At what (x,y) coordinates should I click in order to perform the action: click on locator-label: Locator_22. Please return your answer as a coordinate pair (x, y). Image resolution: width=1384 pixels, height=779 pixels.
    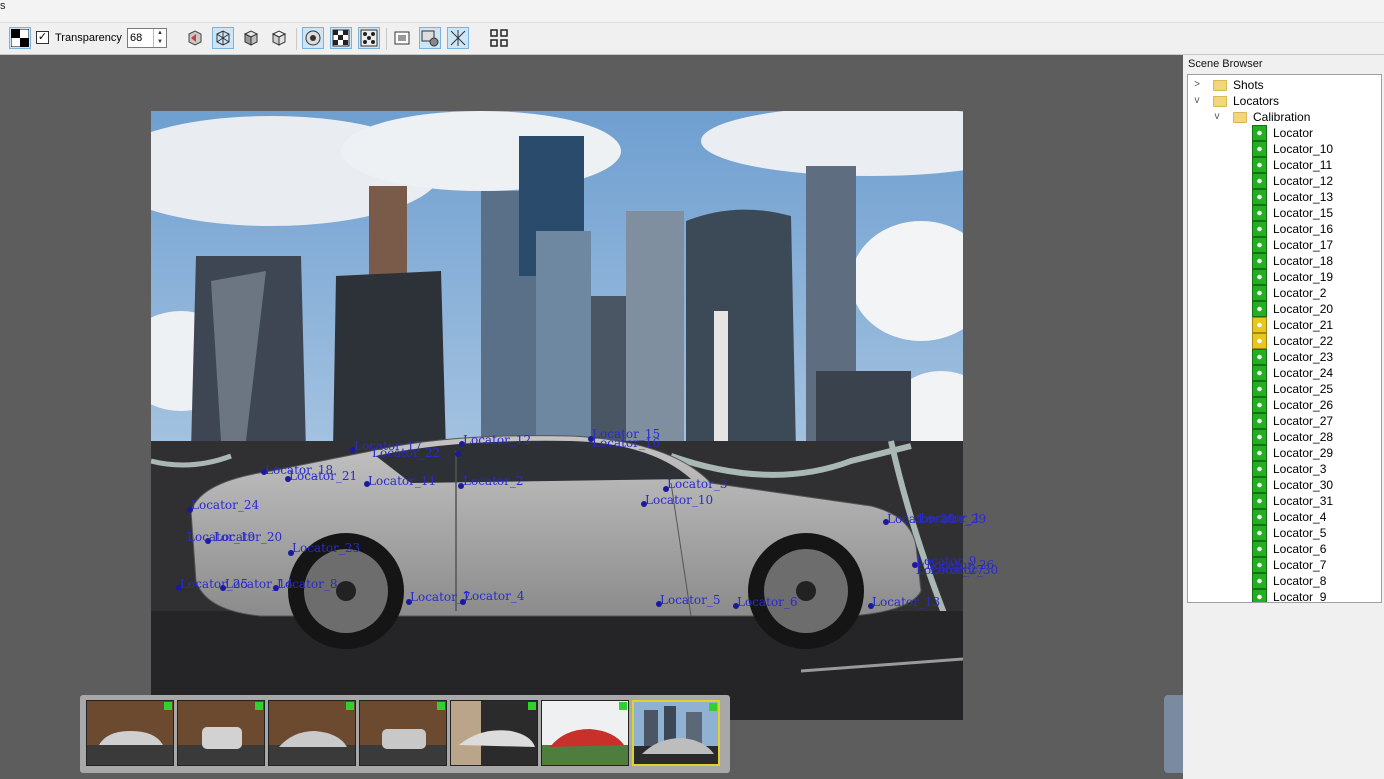
    Looking at the image, I should click on (406, 453).